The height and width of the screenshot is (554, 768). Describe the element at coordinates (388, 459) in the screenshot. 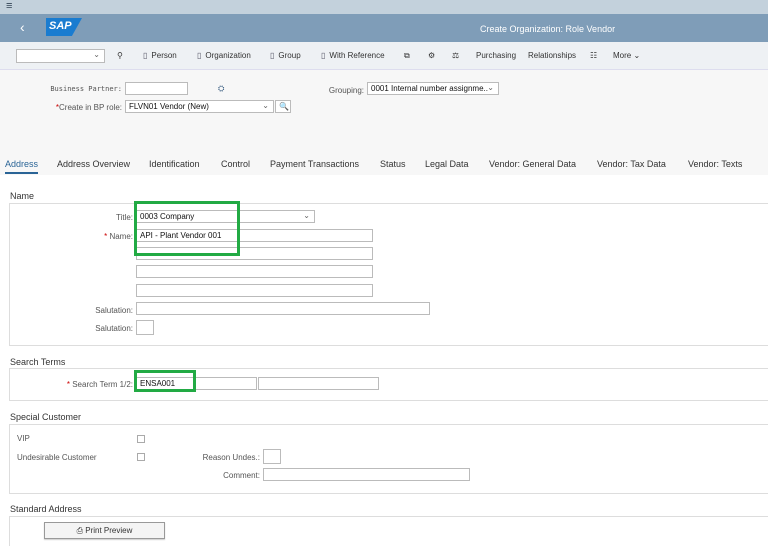

I see `special-customer-section` at that location.